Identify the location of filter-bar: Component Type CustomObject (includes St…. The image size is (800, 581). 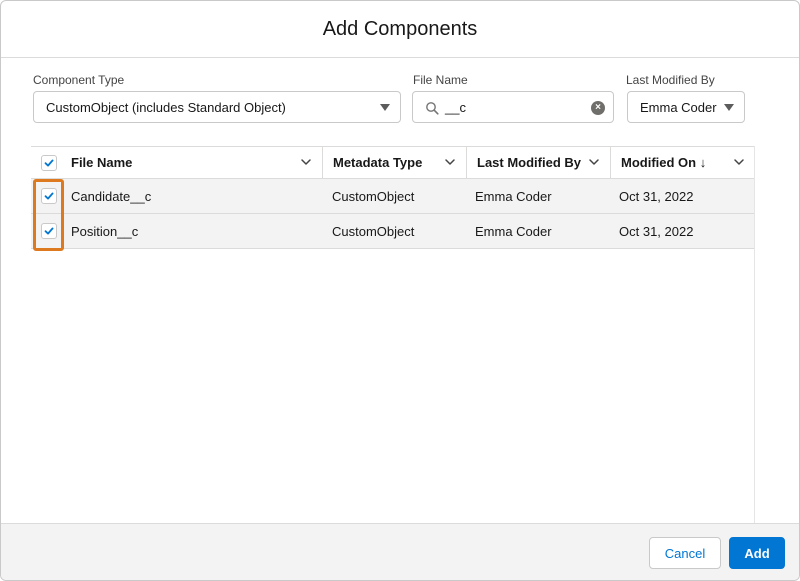
(400, 99).